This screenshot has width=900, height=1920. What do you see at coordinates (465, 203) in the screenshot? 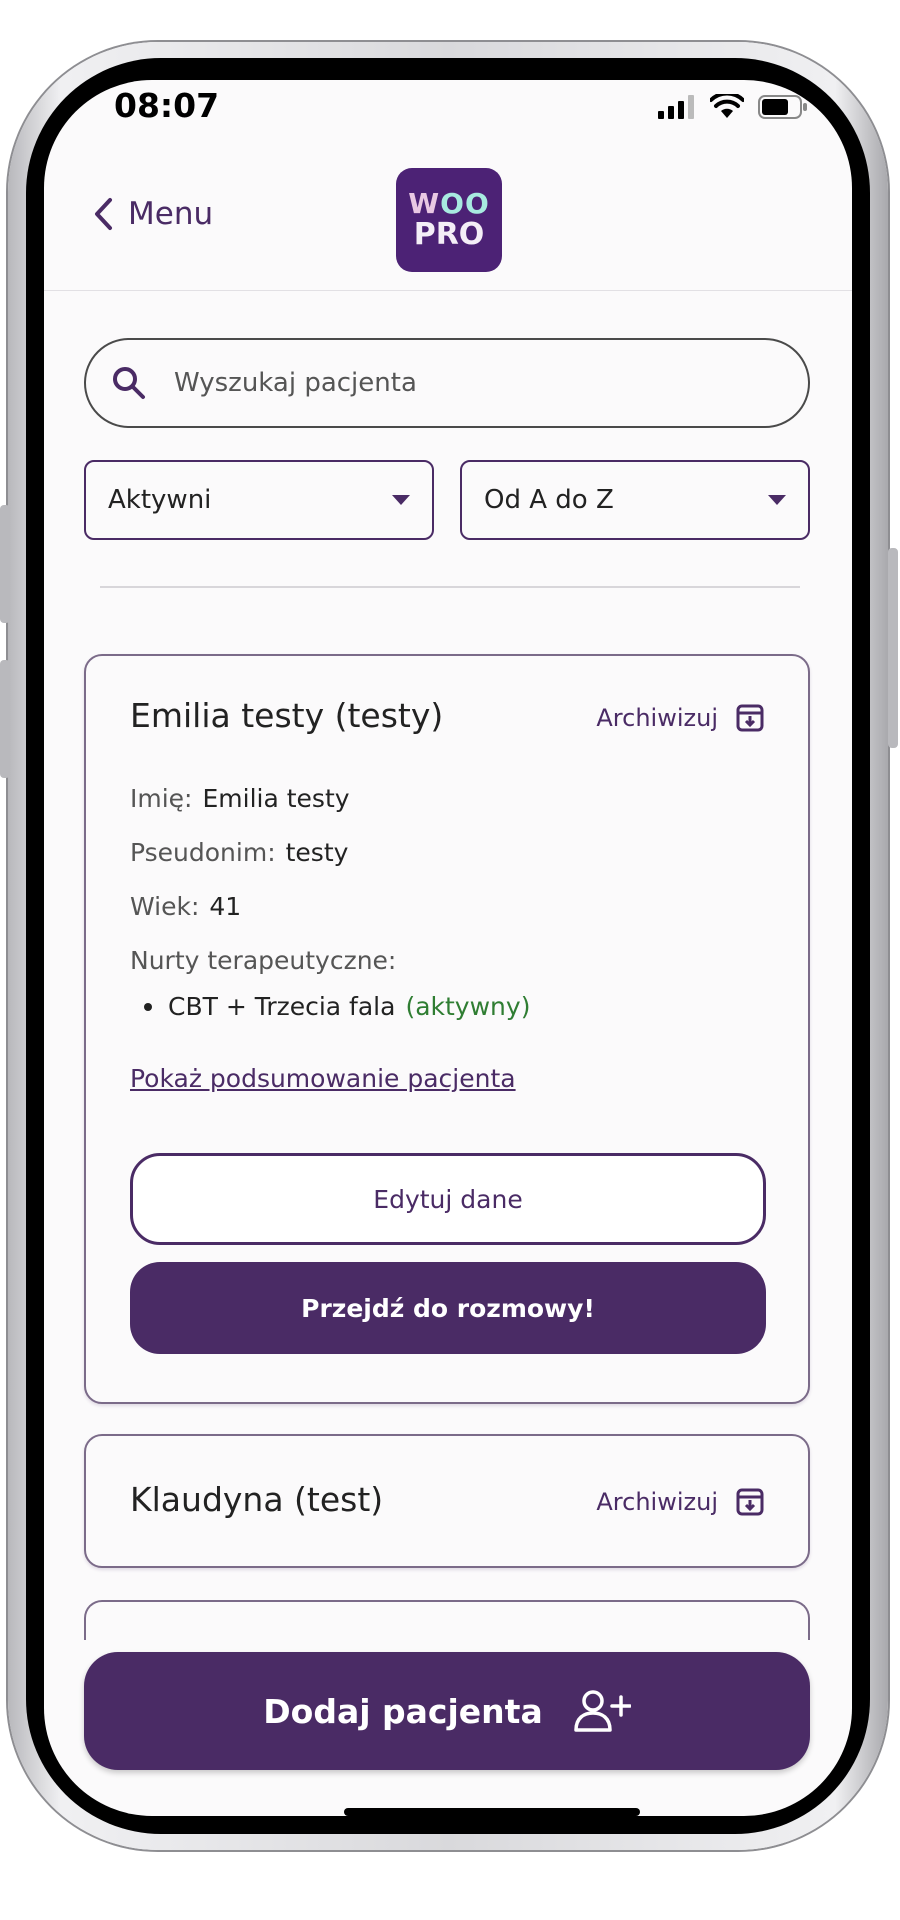
I see `logo-oo: OO` at bounding box center [465, 203].